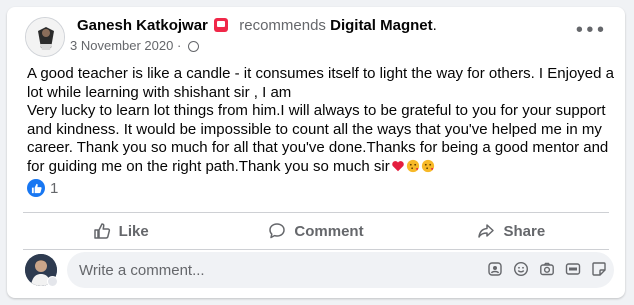 The image size is (634, 305). What do you see at coordinates (495, 269) in the screenshot?
I see `avatar-sticker-icon` at bounding box center [495, 269].